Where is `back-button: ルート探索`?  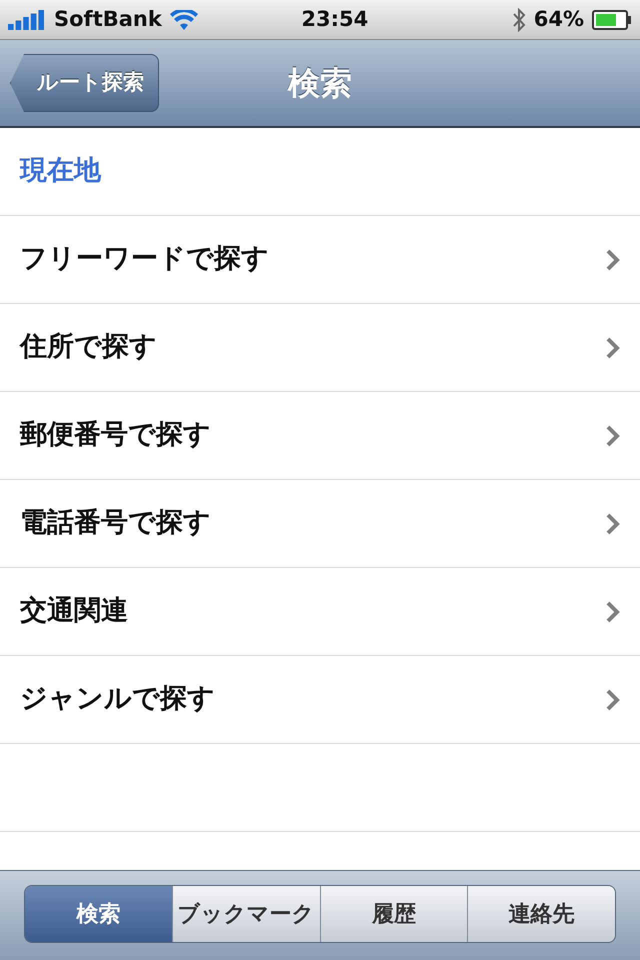 back-button: ルート探索 is located at coordinates (84, 83).